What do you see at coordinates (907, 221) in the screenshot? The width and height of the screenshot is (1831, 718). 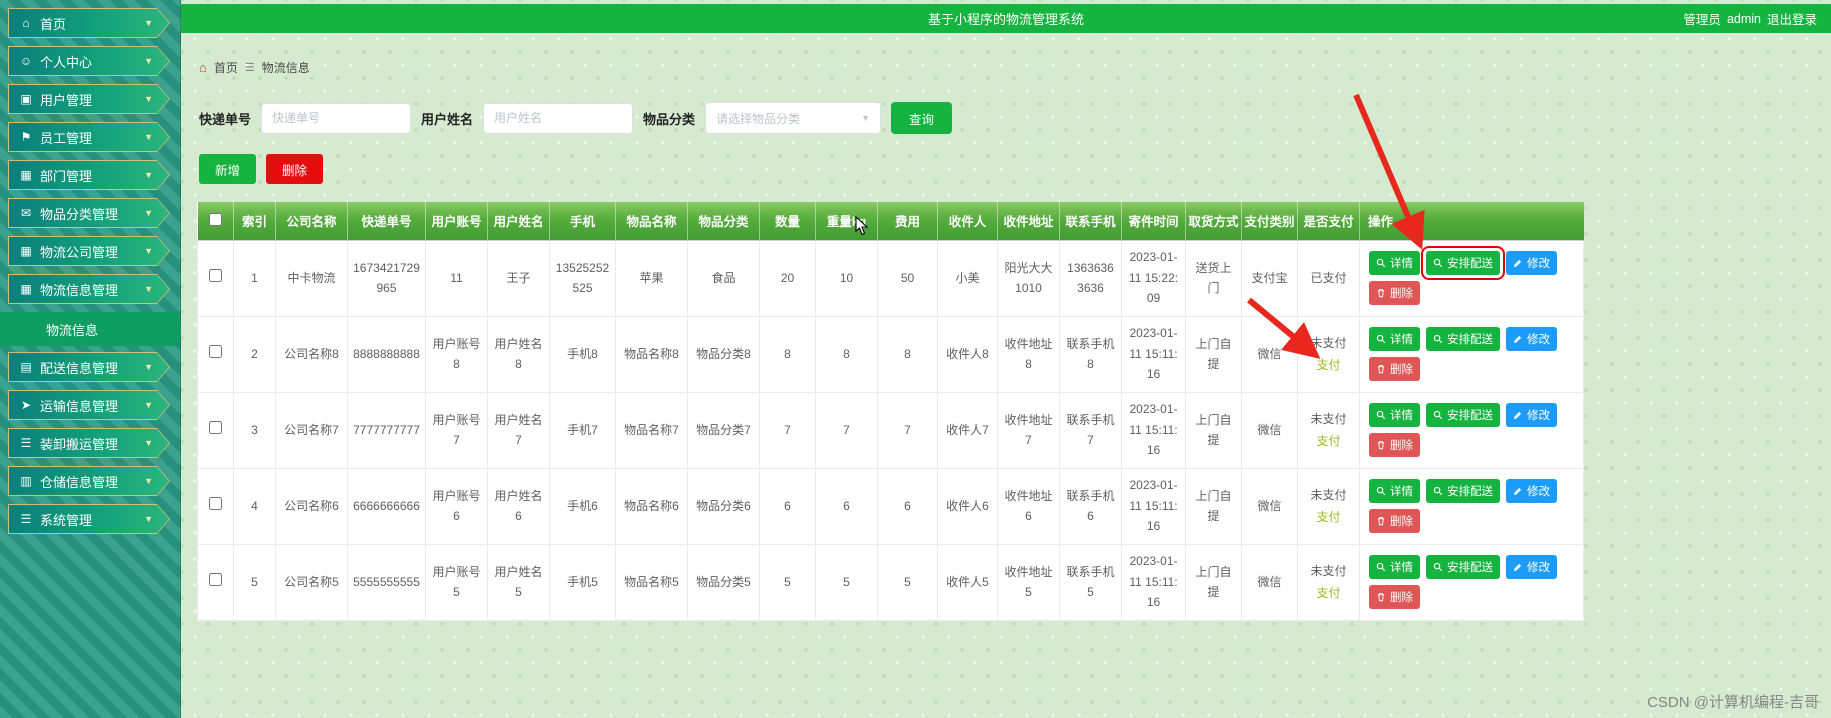 I see `column-header-fee: 费用` at bounding box center [907, 221].